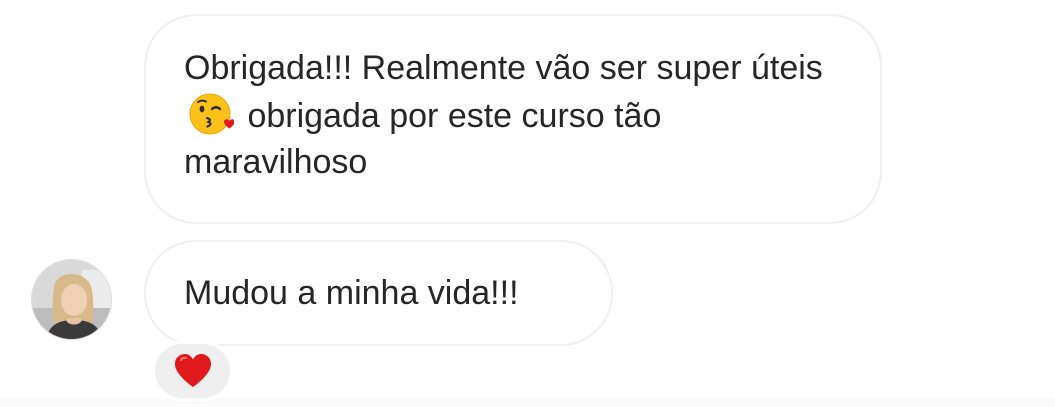 The height and width of the screenshot is (407, 1055). What do you see at coordinates (211, 114) in the screenshot?
I see `kissing-face-with-heart-emoji` at bounding box center [211, 114].